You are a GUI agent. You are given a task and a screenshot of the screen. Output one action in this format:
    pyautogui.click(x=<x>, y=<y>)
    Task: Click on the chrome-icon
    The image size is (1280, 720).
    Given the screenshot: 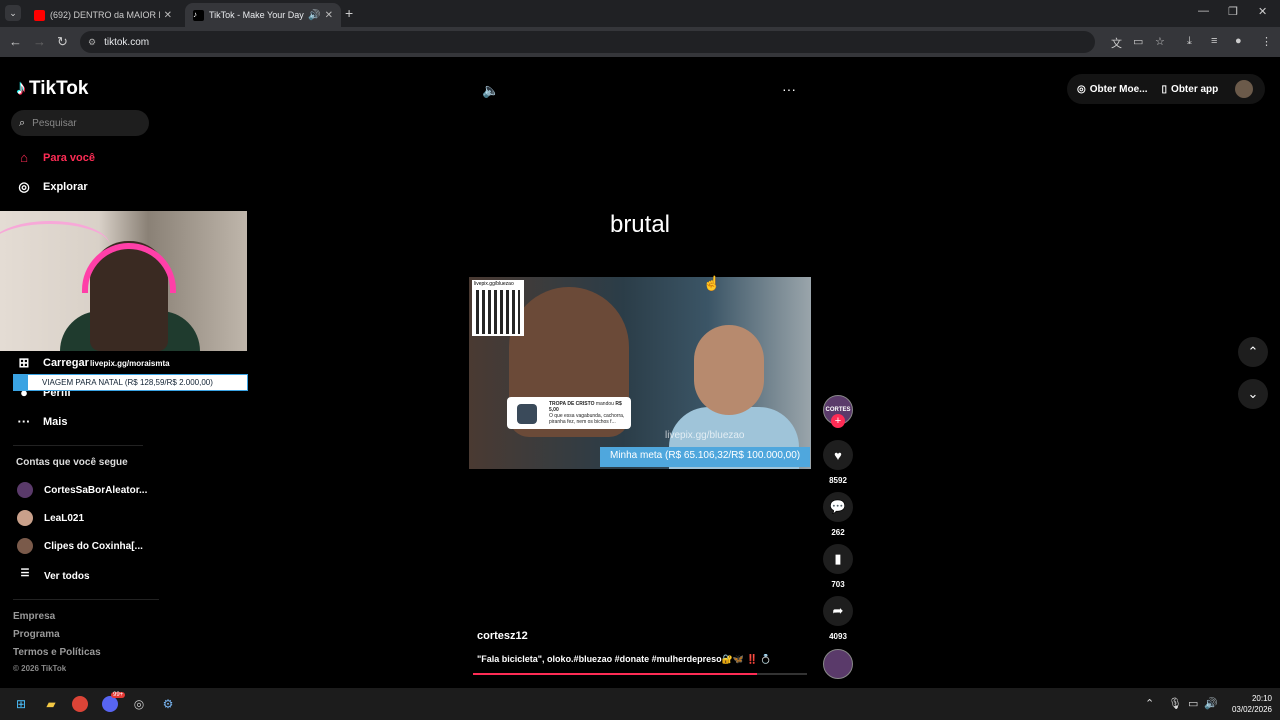 What is the action you would take?
    pyautogui.click(x=80, y=704)
    